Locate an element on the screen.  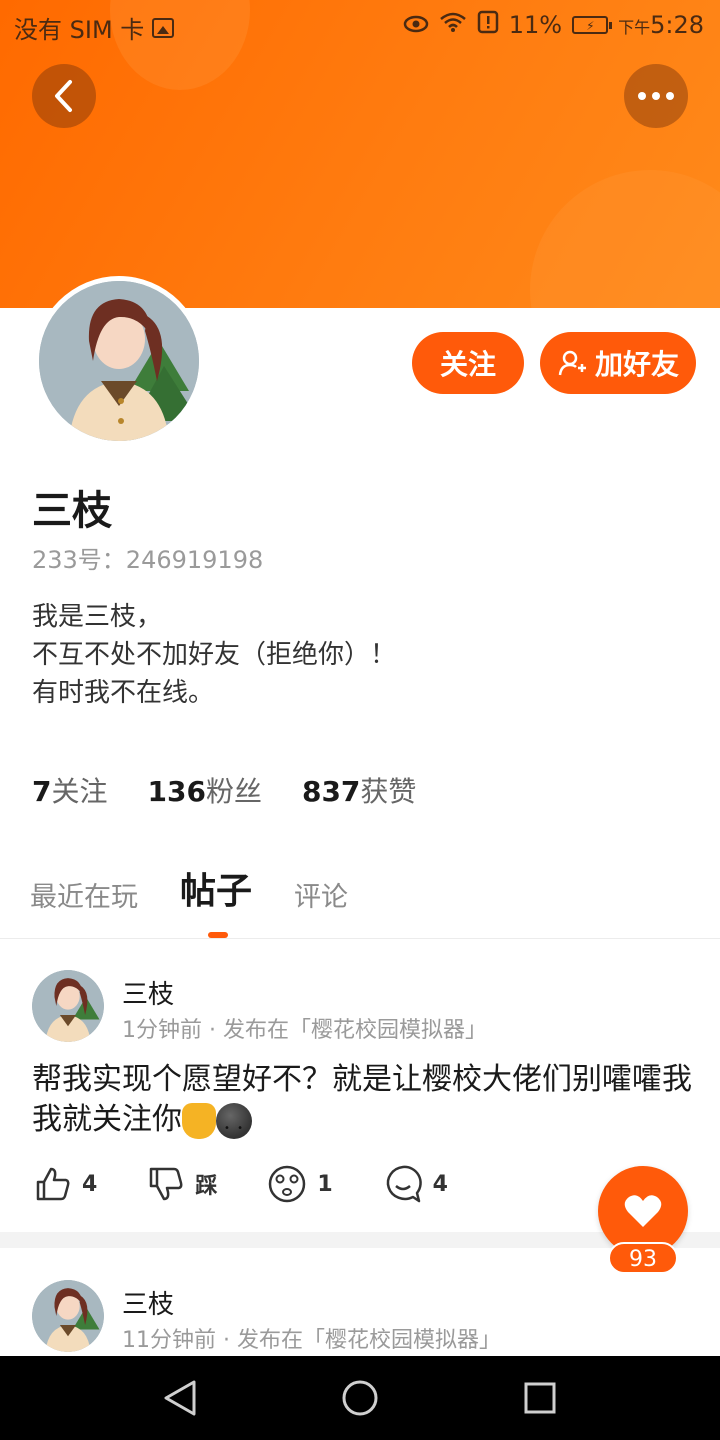
system-nav-bar is located at coordinates (360, 1398).